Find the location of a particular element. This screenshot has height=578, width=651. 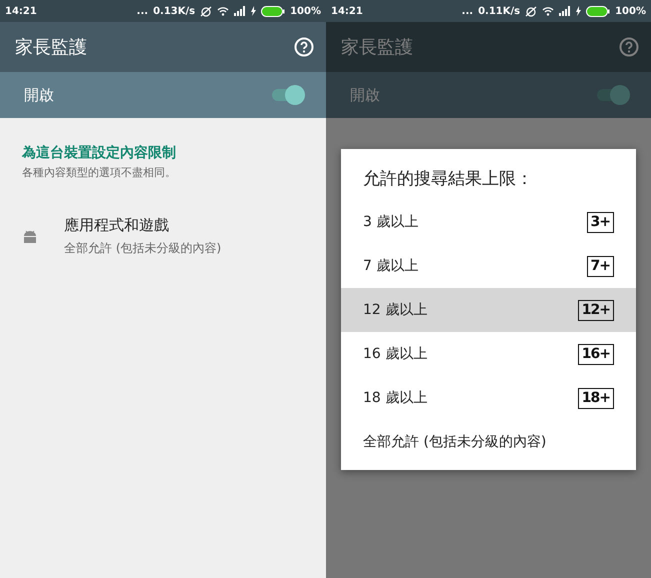

option-label: 12 歲以上 is located at coordinates (395, 310).